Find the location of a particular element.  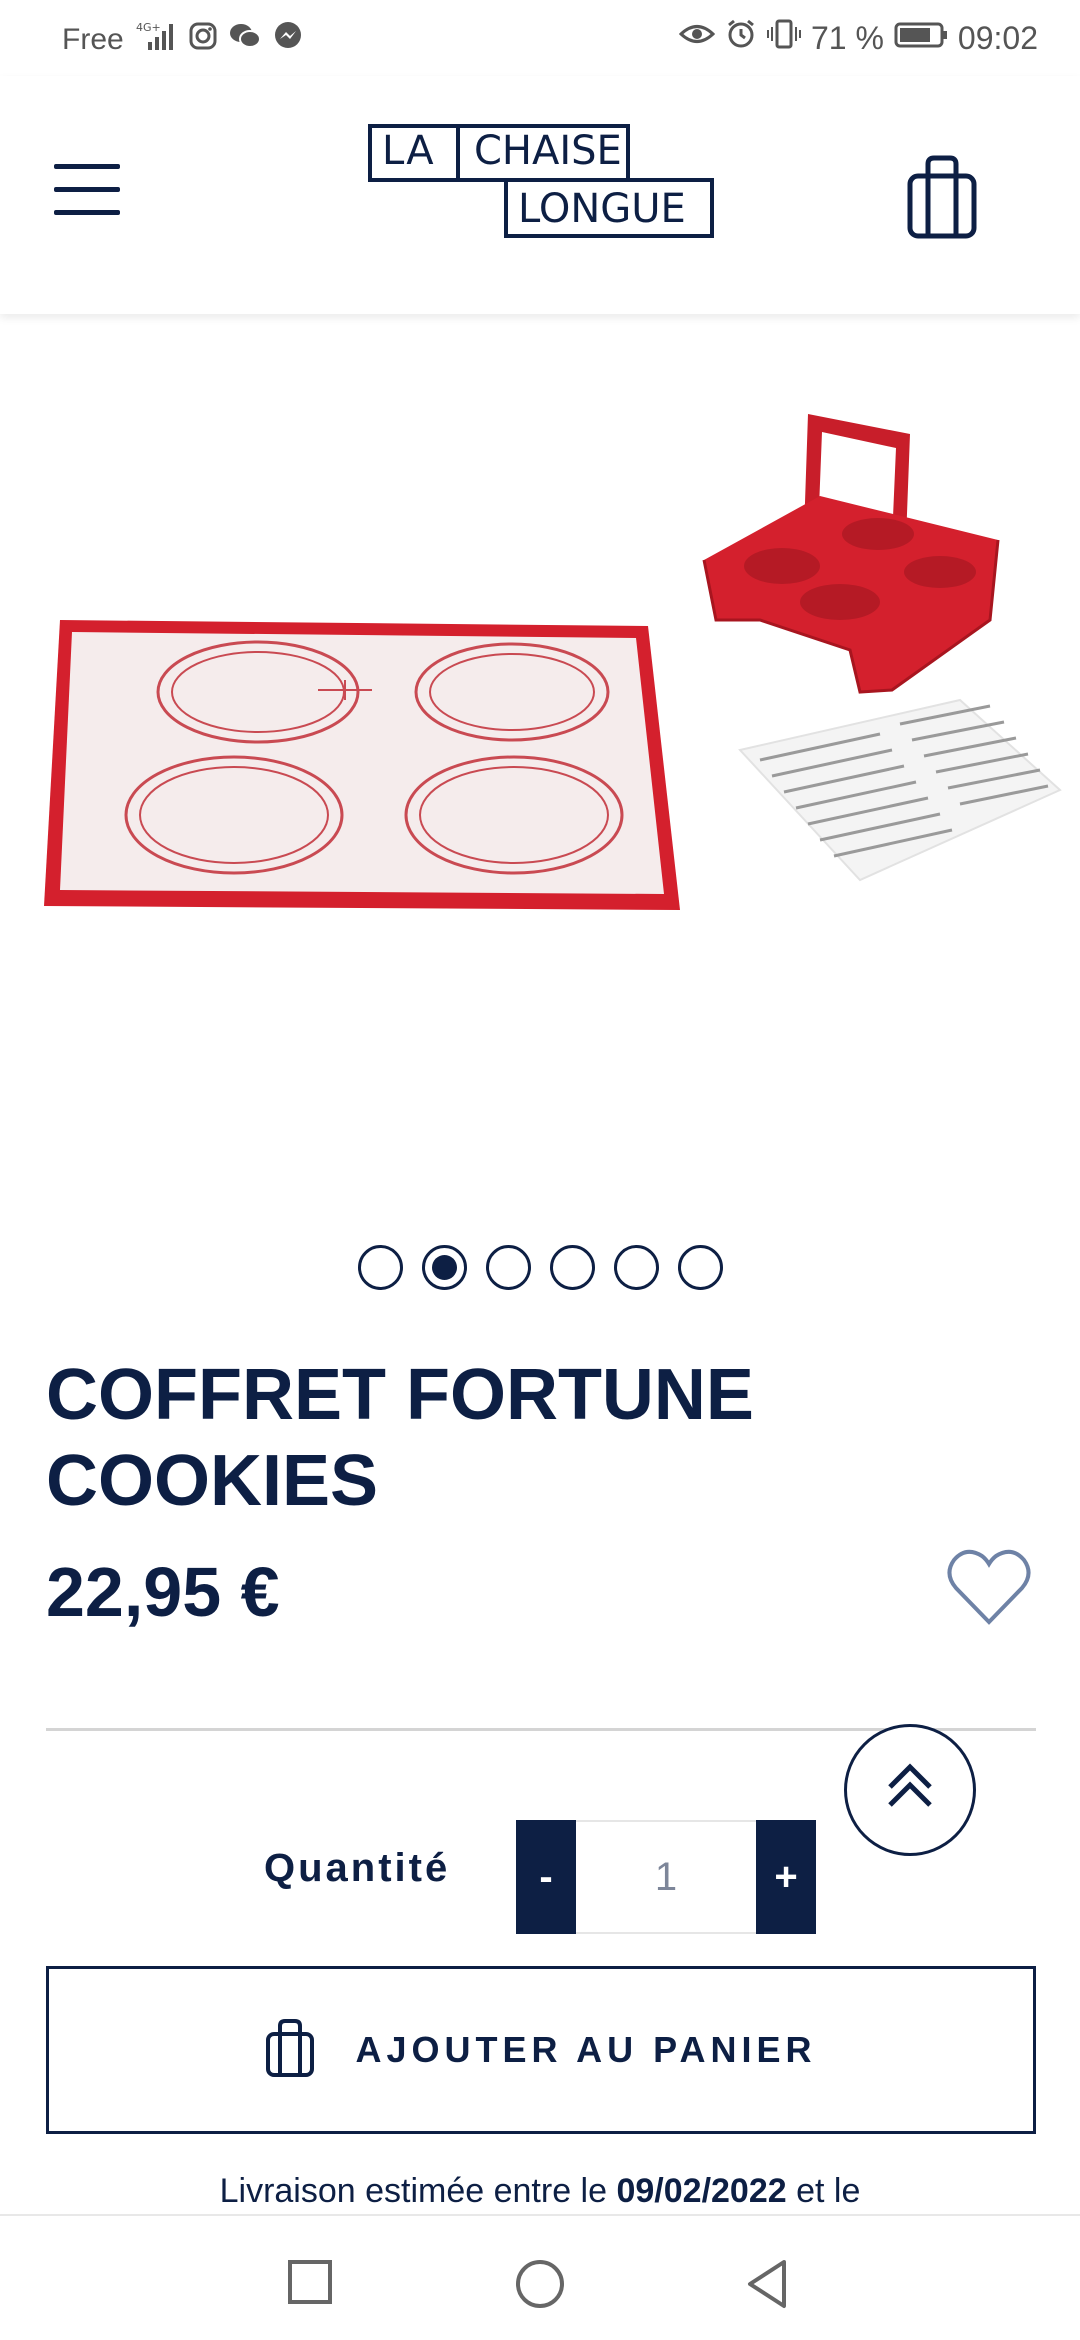

folding-tool-image is located at coordinates (851, 554).